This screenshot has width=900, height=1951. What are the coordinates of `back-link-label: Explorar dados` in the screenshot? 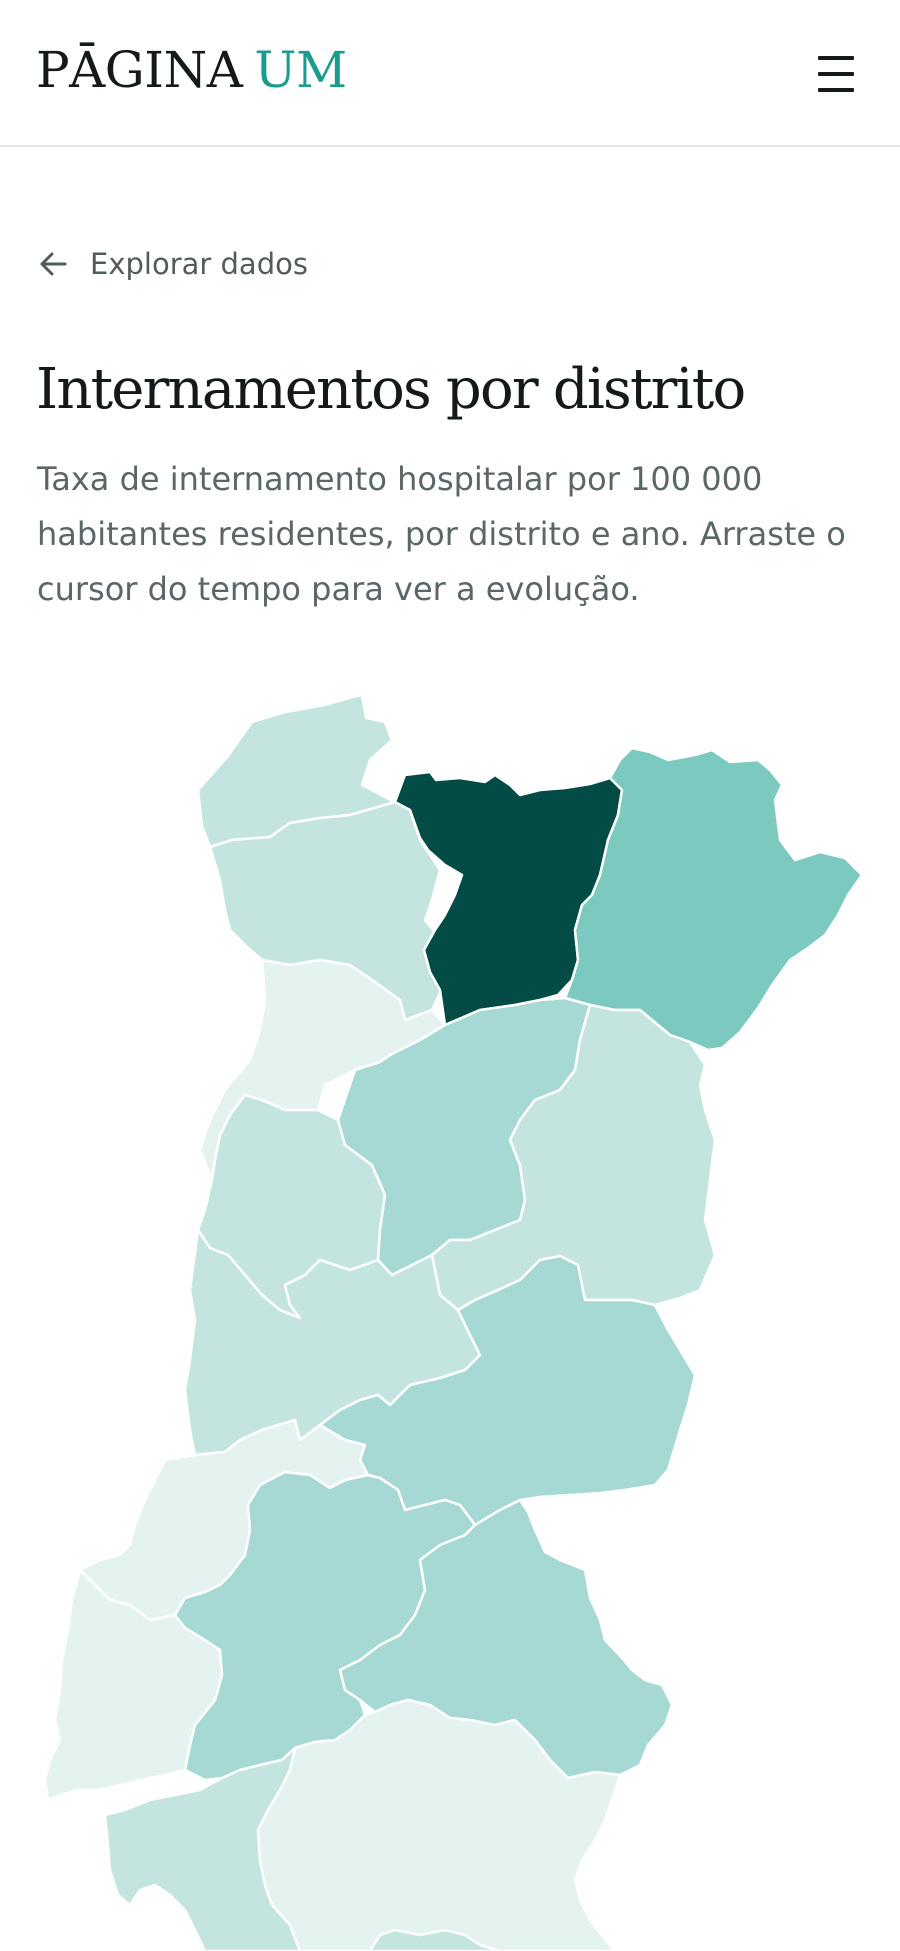 It's located at (199, 264).